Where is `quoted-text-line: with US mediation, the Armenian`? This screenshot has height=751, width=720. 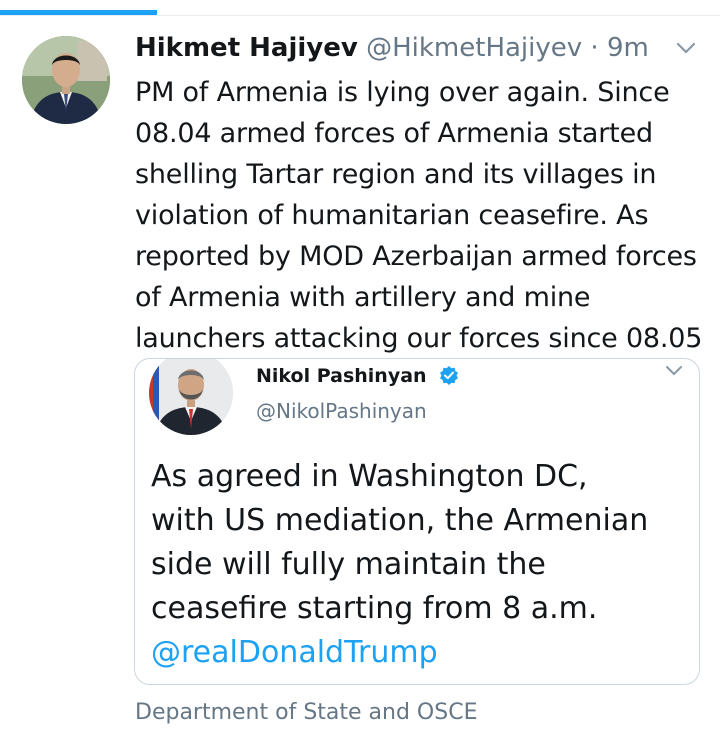
quoted-text-line: with US mediation, the Armenian is located at coordinates (400, 520).